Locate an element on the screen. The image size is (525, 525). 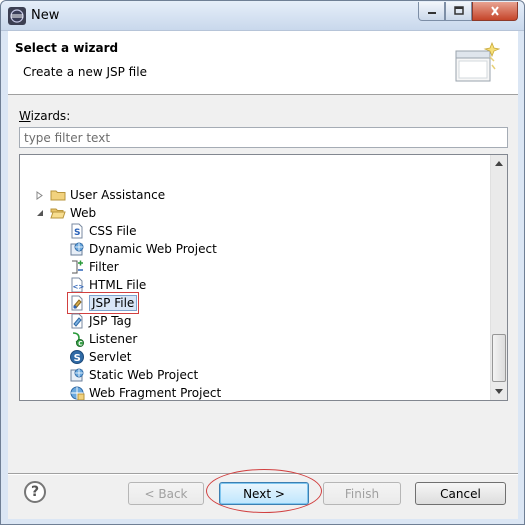
wizard-header: Select a wizard Create a new JSP file is located at coordinates (263, 63).